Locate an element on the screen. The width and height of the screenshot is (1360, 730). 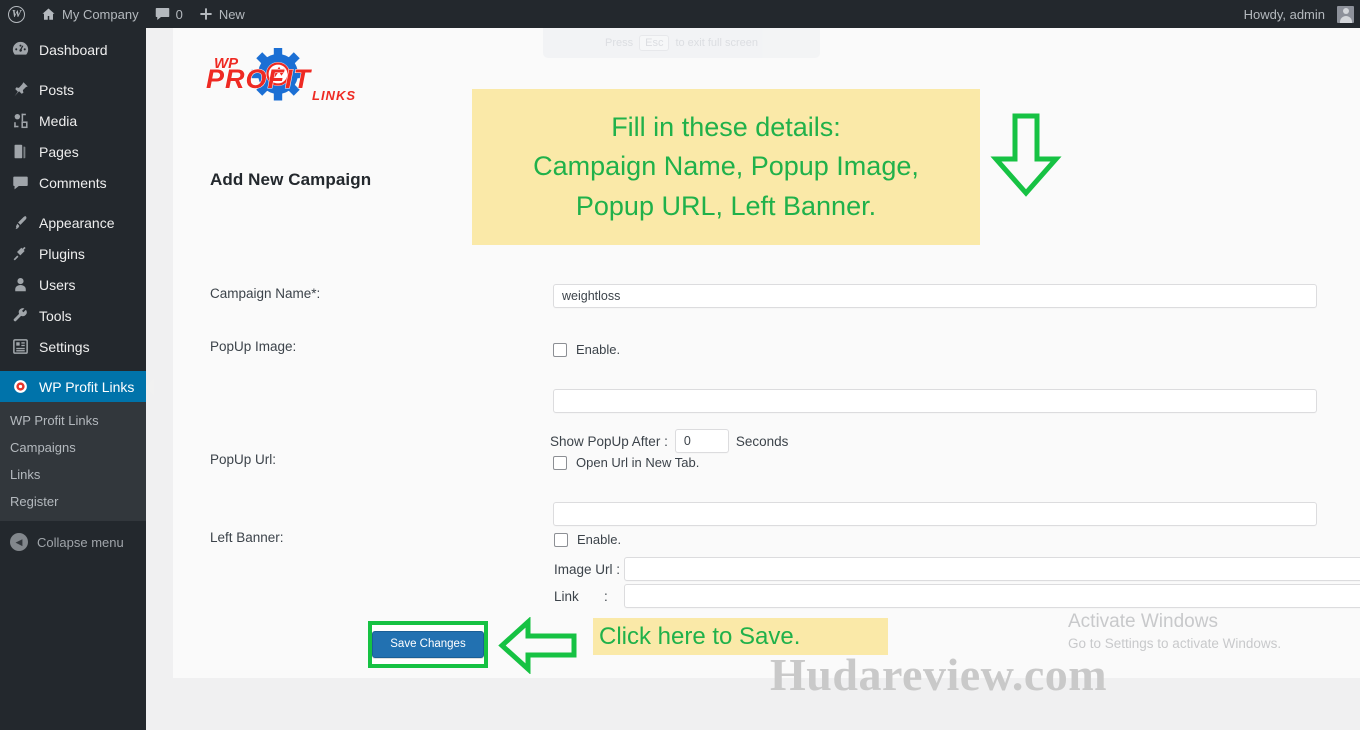
sidebar-submenu-register: Register is located at coordinates (73, 501).